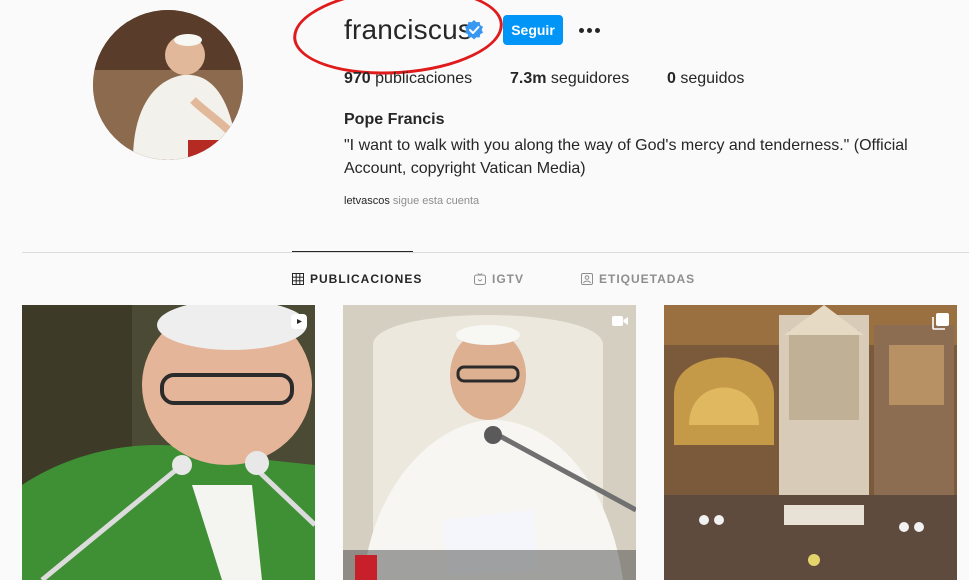 This screenshot has width=969, height=580. Describe the element at coordinates (940, 321) in the screenshot. I see `carousel-icon` at that location.